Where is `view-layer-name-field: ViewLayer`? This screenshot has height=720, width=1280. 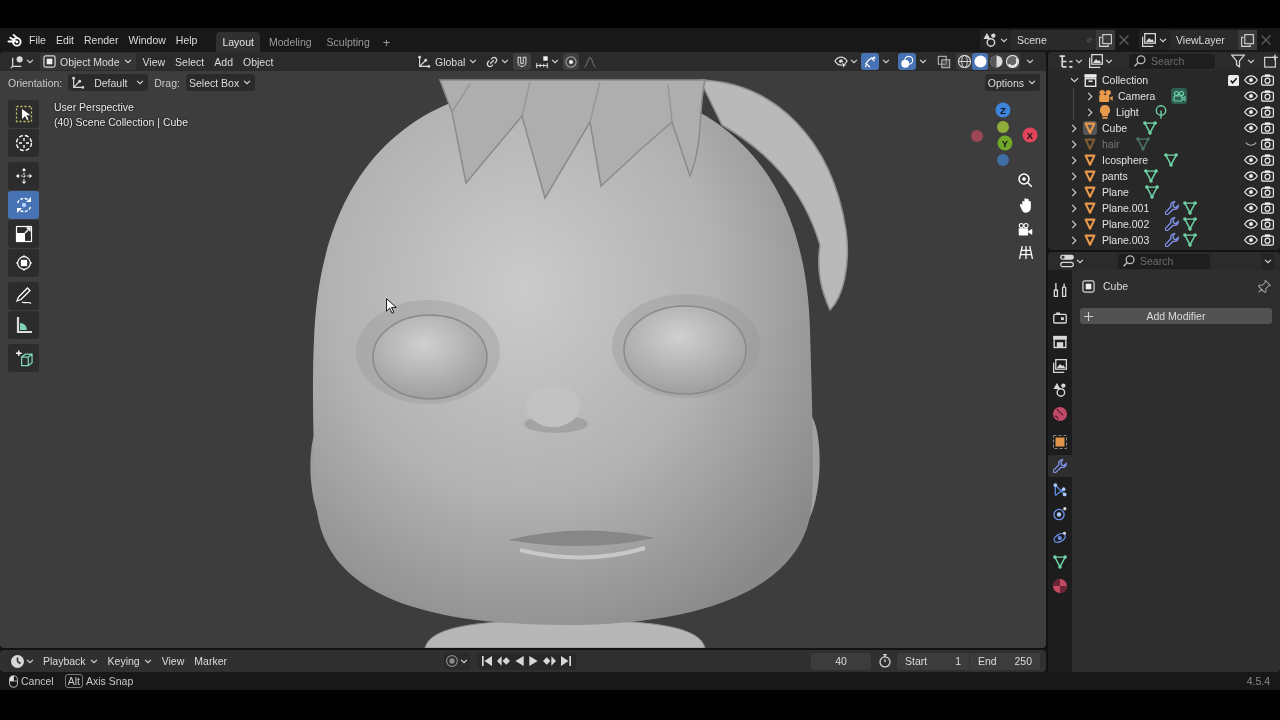
view-layer-name-field: ViewLayer is located at coordinates (1204, 40).